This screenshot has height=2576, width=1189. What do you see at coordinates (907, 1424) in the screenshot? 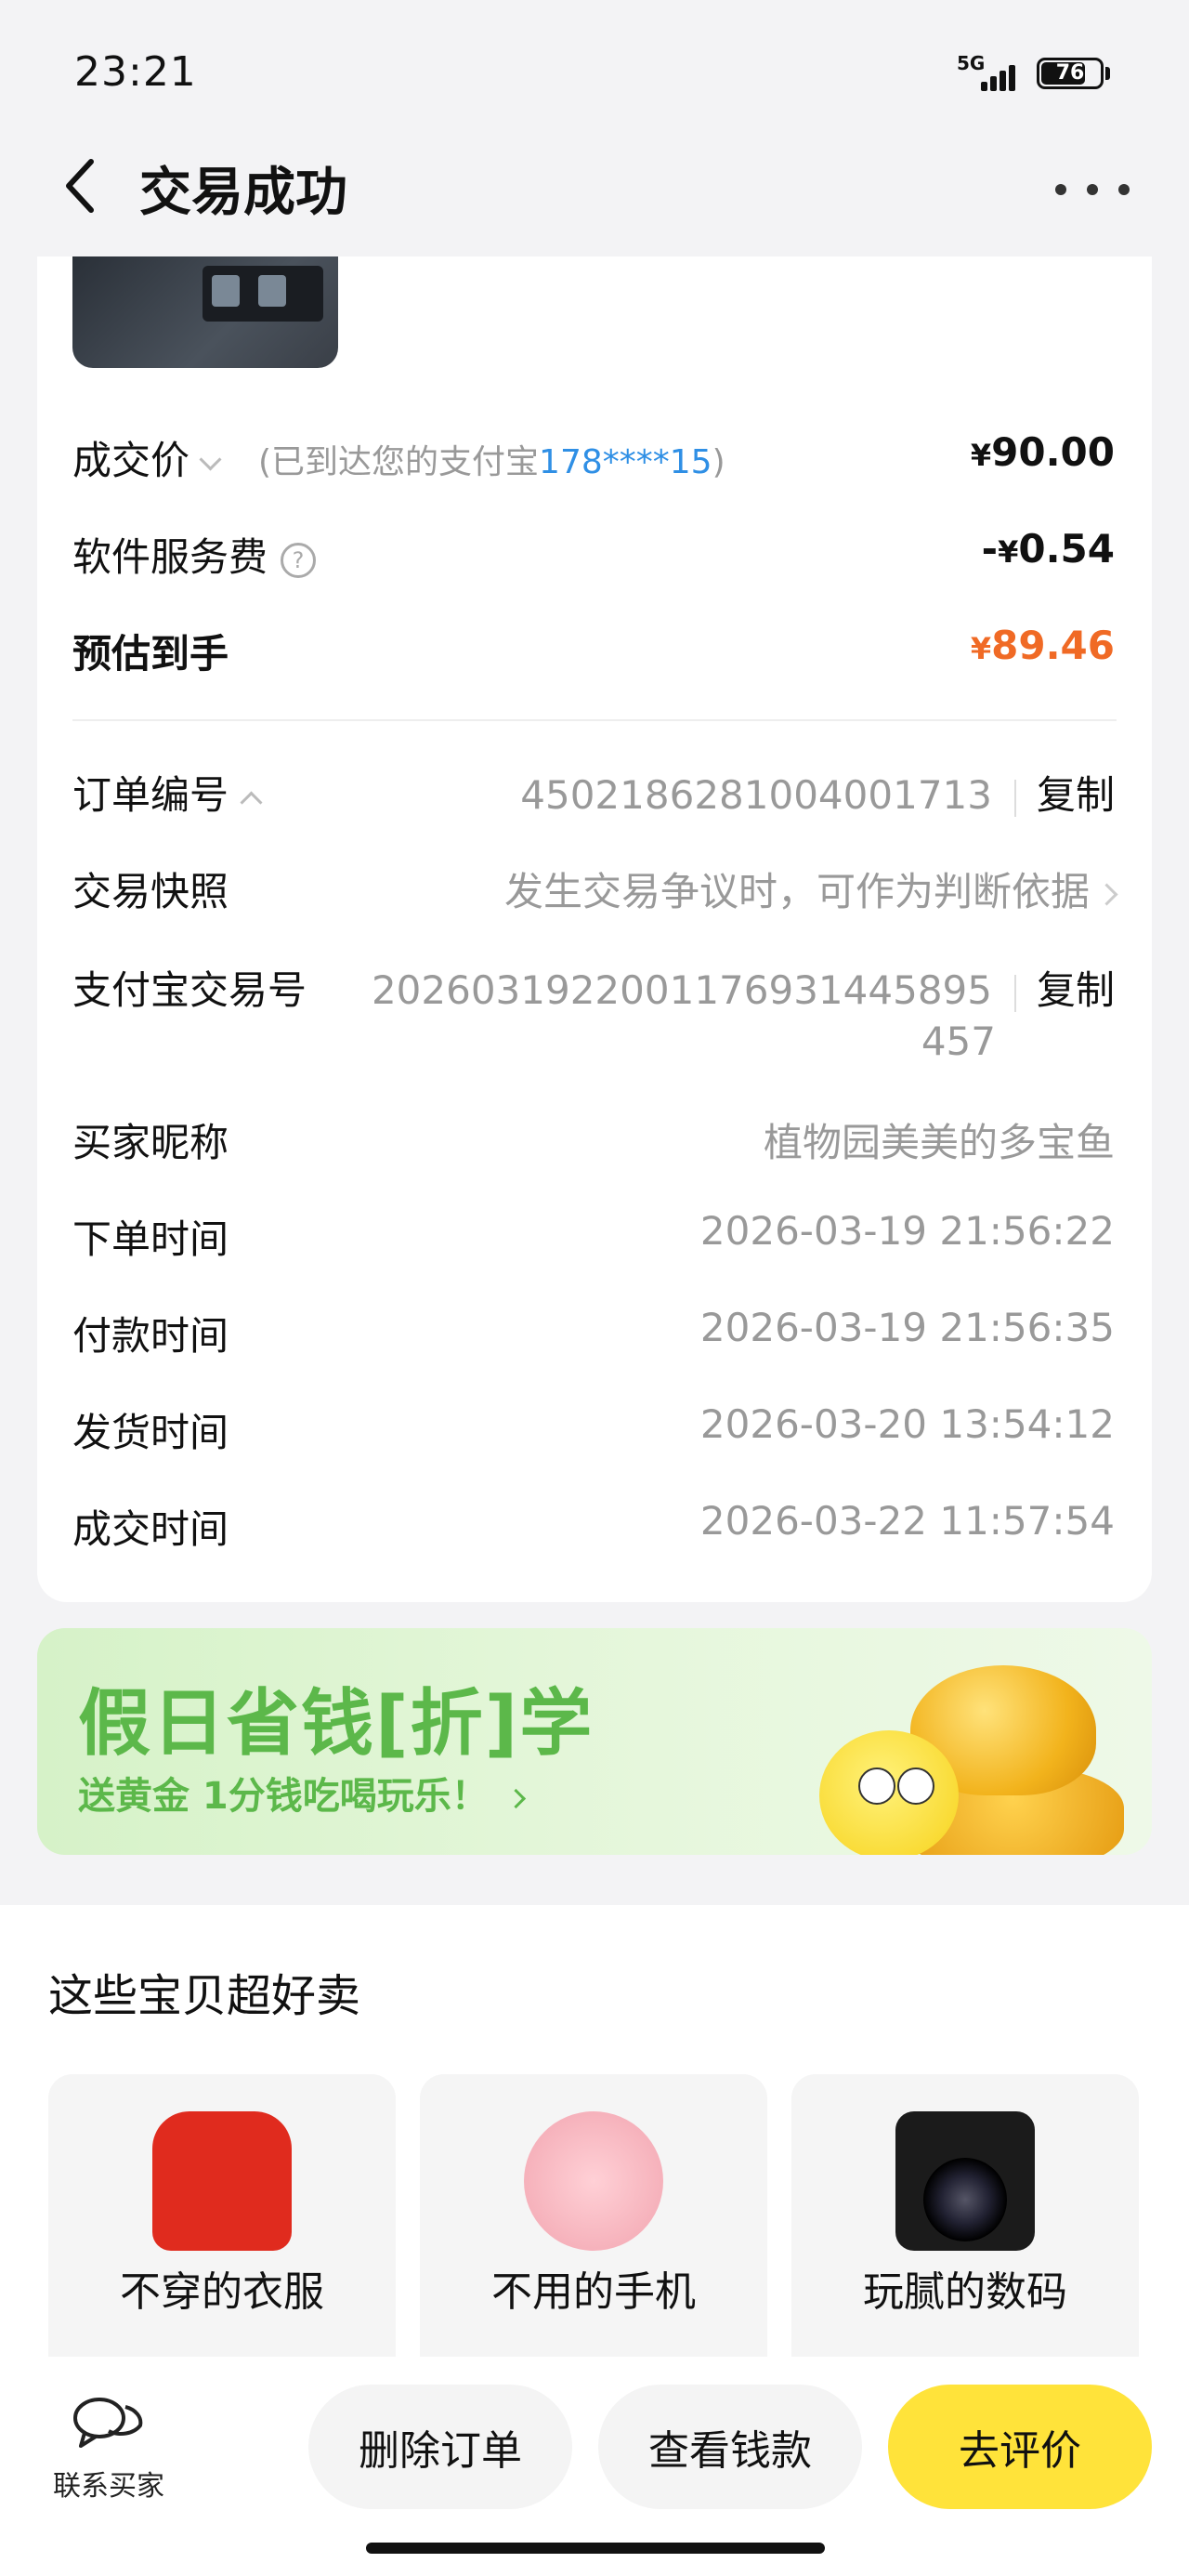
I see `ship-time: 2026-03-20 13:54:12` at bounding box center [907, 1424].